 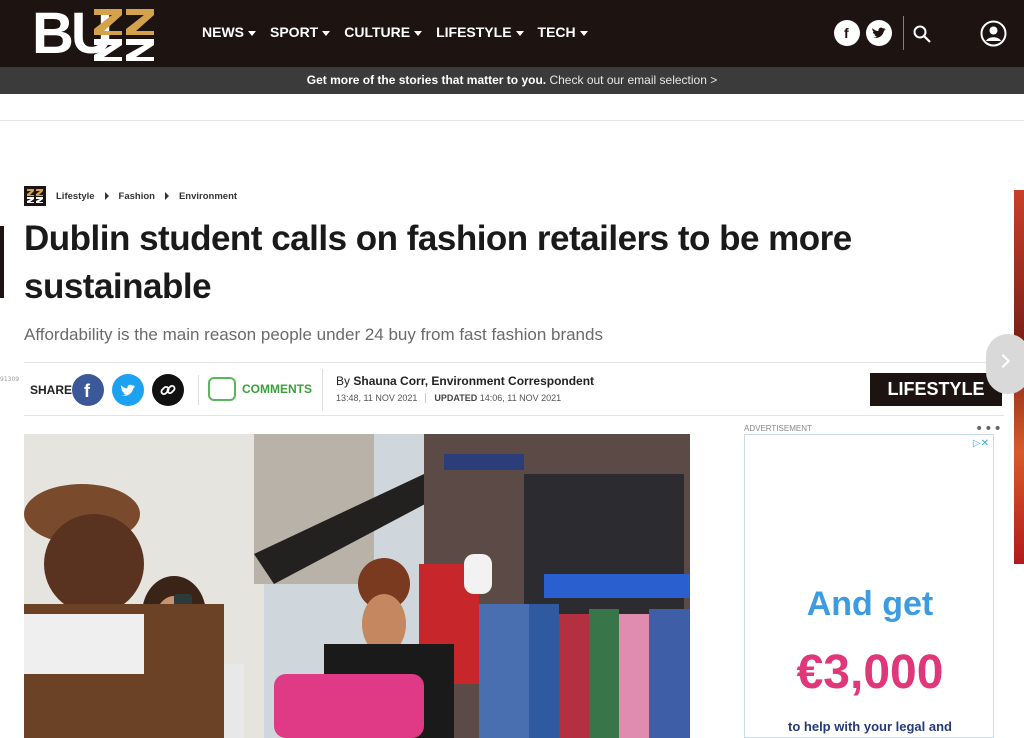 What do you see at coordinates (870, 726) in the screenshot?
I see `ad-subtext: to help with your legal and` at bounding box center [870, 726].